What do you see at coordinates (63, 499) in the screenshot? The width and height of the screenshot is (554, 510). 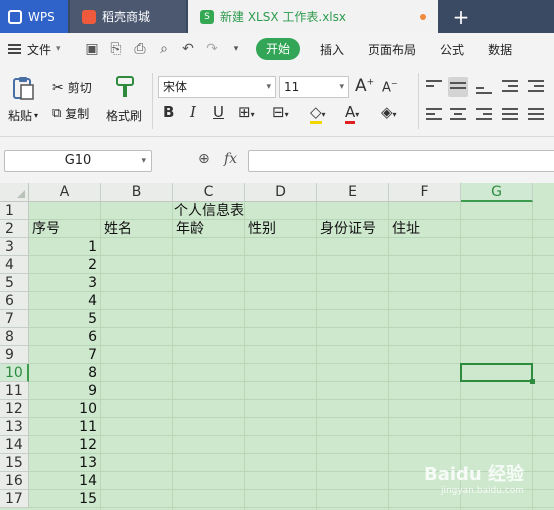 I see `serial-cell: 15` at bounding box center [63, 499].